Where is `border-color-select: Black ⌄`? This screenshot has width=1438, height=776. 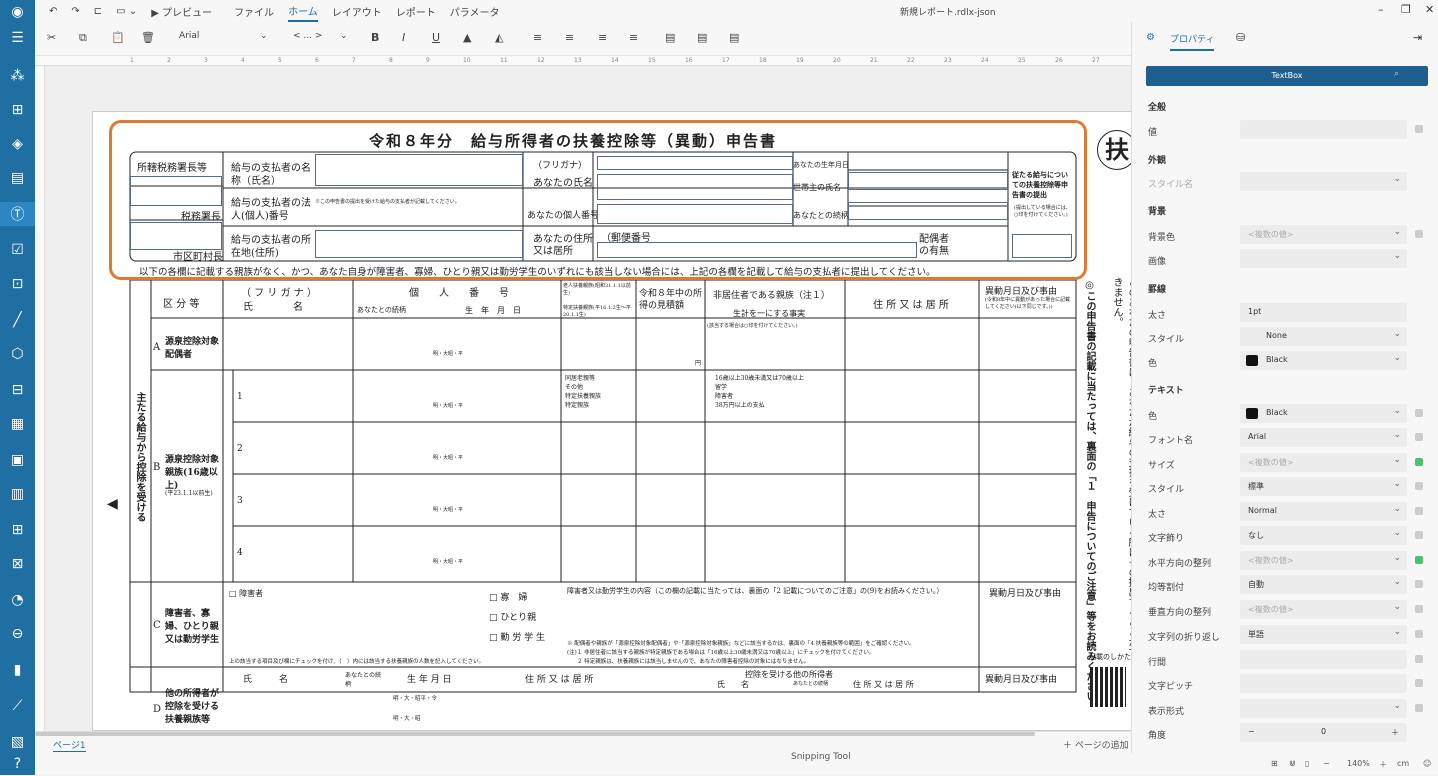
border-color-select: Black ⌄ is located at coordinates (1323, 360).